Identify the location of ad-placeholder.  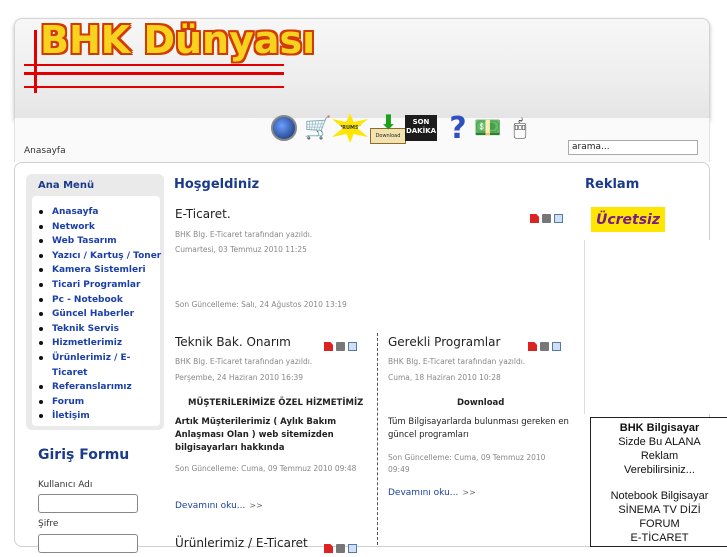
(655, 327).